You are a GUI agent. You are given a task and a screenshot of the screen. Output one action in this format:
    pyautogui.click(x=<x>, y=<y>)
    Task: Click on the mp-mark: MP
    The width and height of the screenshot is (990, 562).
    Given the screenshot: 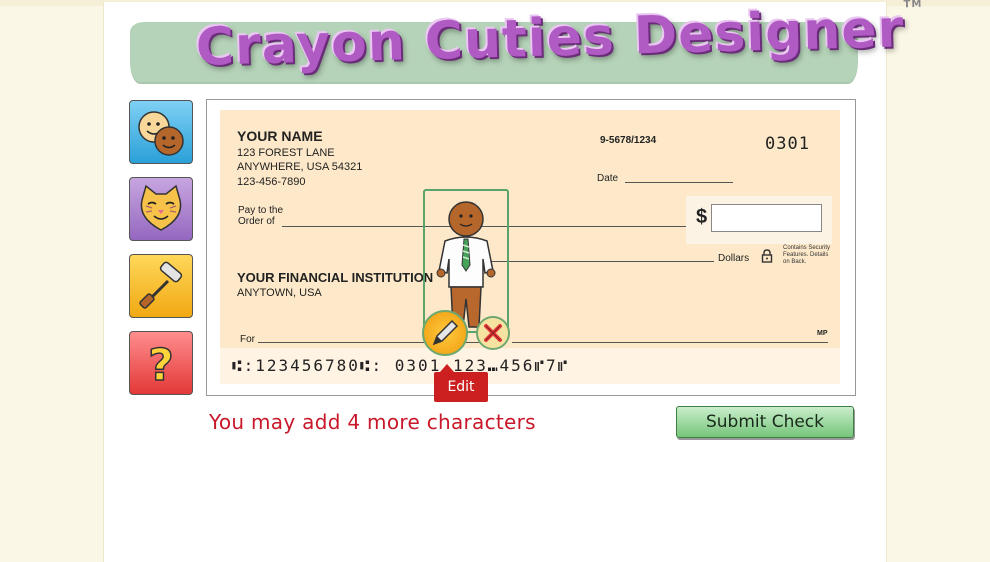 What is the action you would take?
    pyautogui.click(x=822, y=333)
    